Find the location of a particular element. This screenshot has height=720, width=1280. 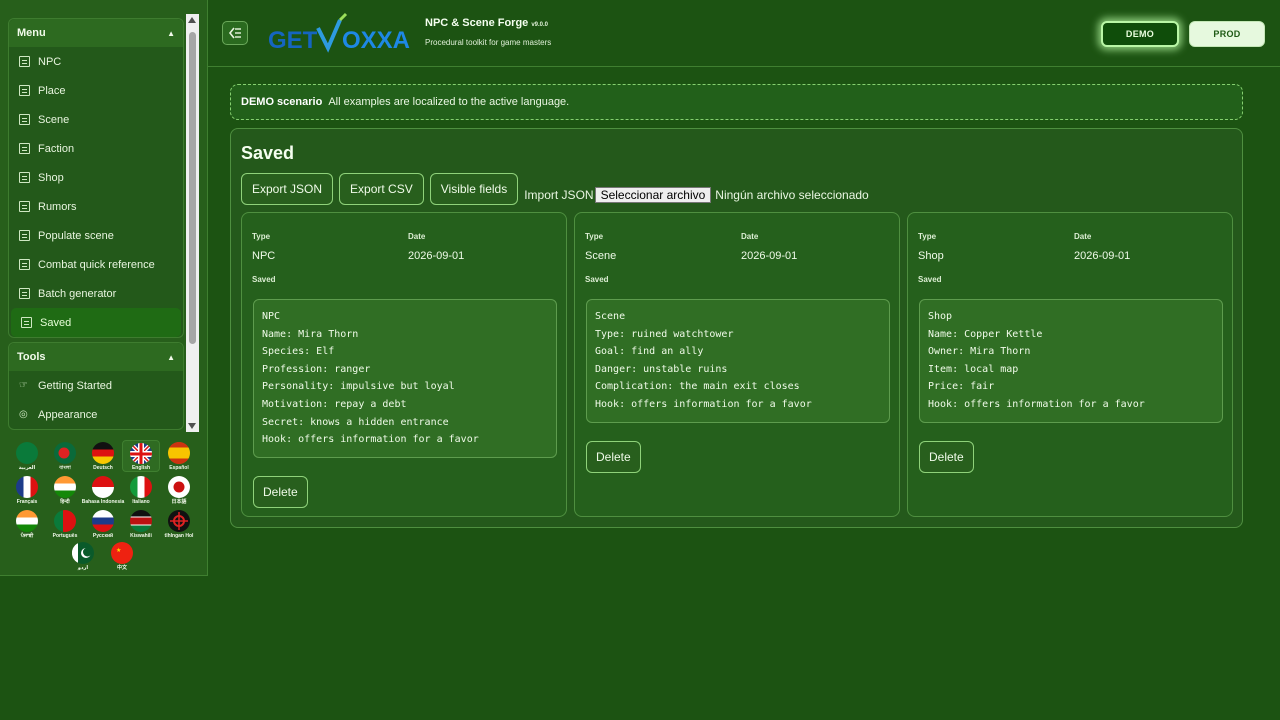

sidebar-item-place: Place is located at coordinates (96, 90).